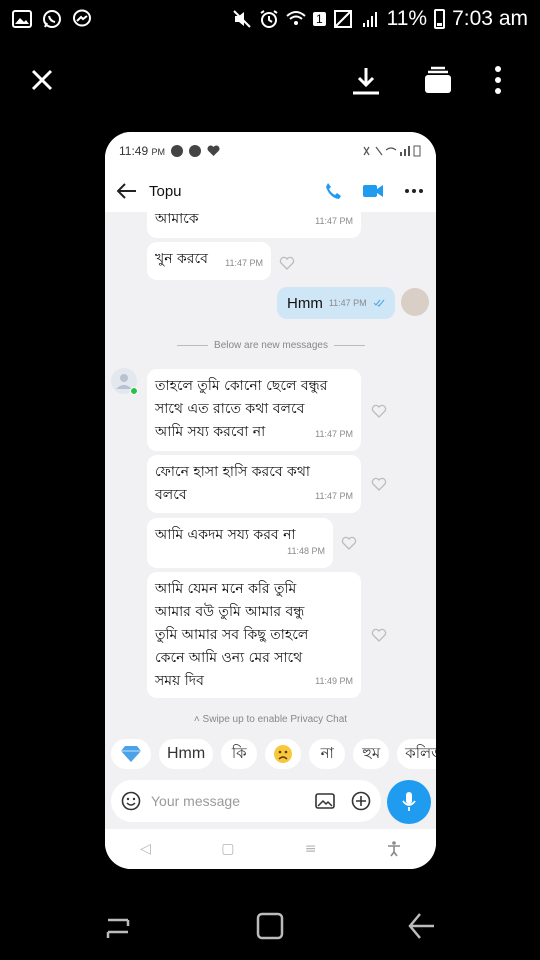 The image size is (540, 960). Describe the element at coordinates (134, 151) in the screenshot. I see `phone-time: 11:49` at that location.